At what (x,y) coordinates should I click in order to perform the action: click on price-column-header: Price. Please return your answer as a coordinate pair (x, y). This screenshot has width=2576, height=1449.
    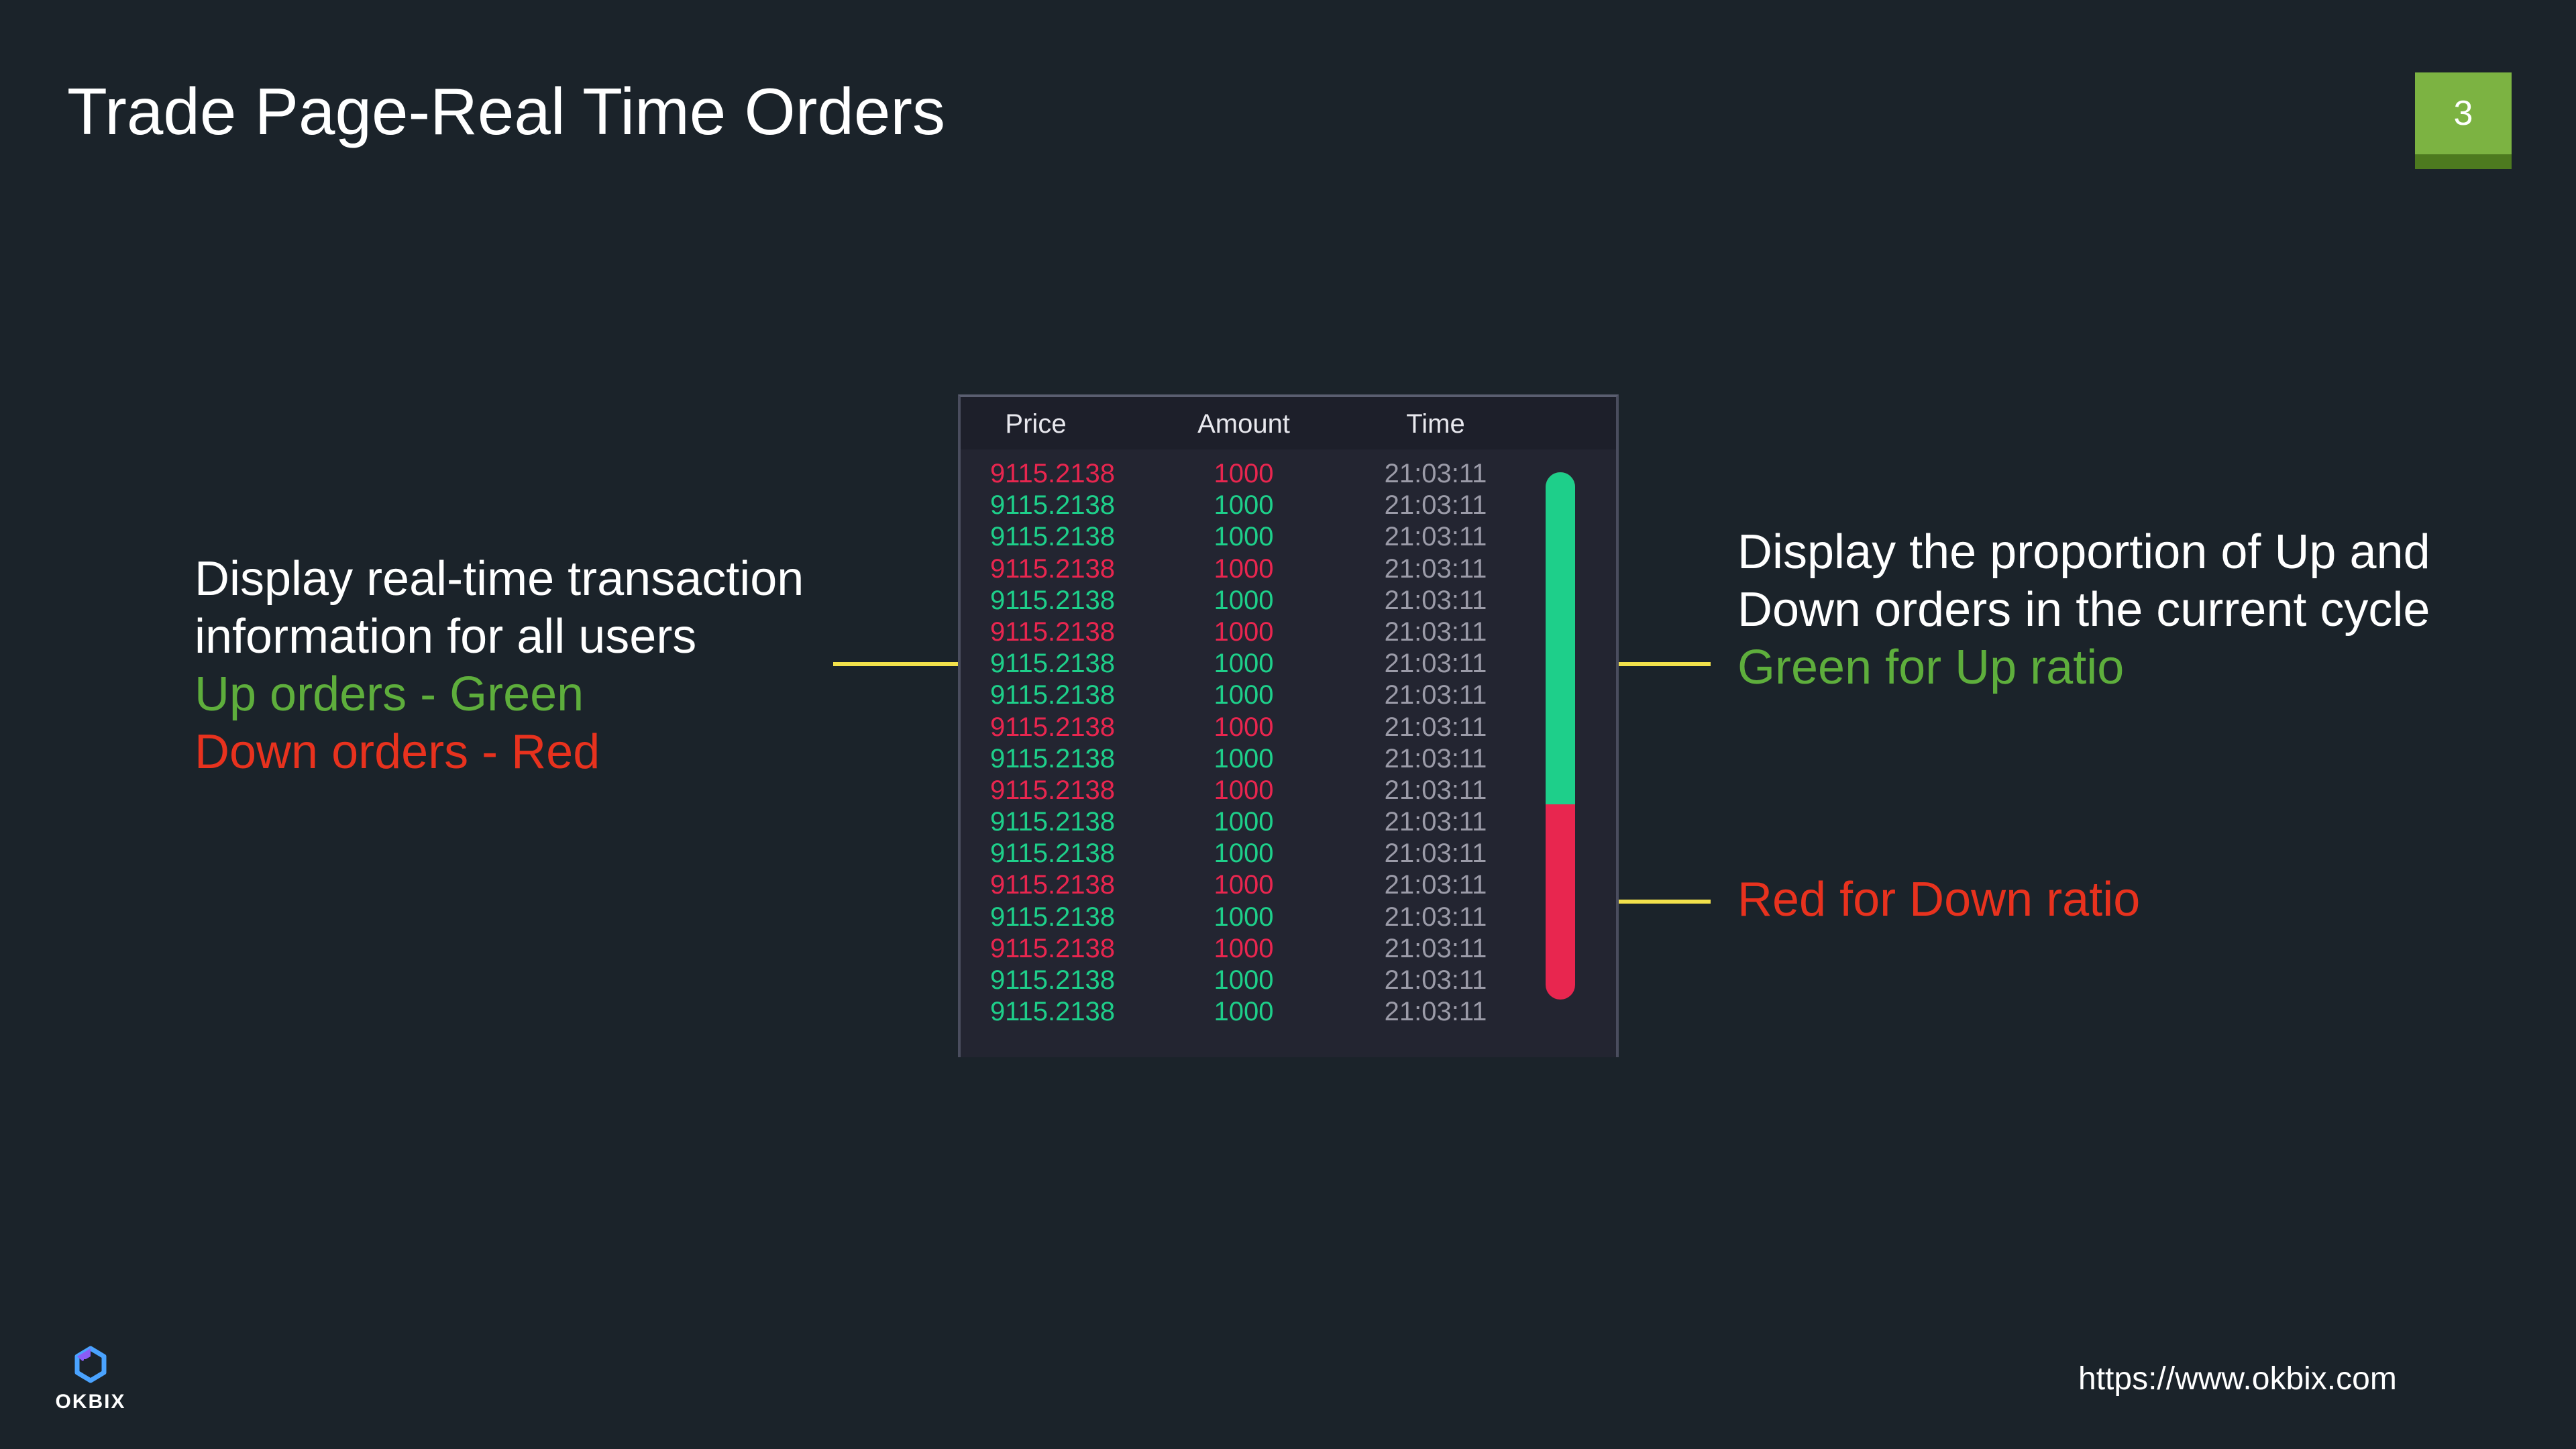
    Looking at the image, I should click on (1036, 424).